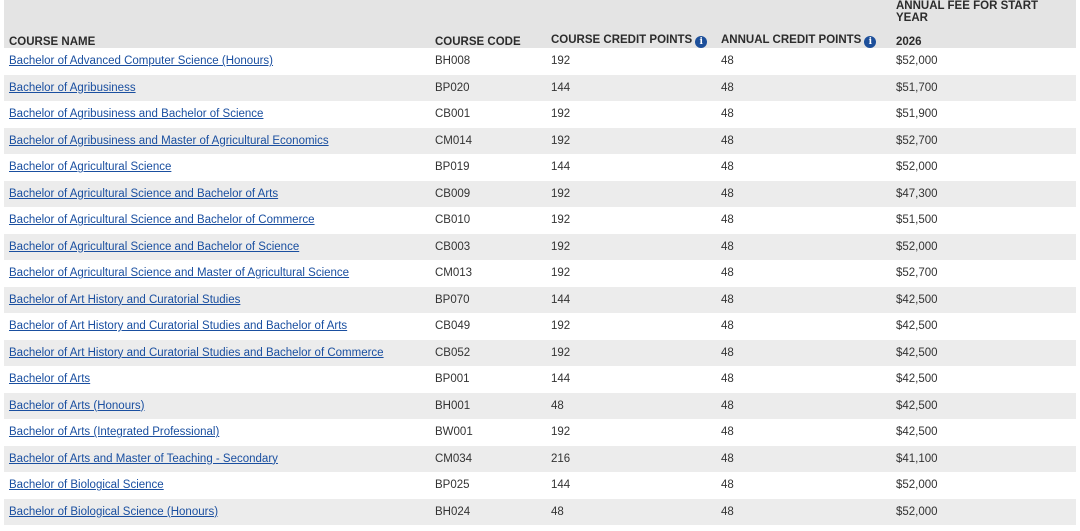 The height and width of the screenshot is (531, 1080). Describe the element at coordinates (488, 36) in the screenshot. I see `header-course-code: COURSE CODE` at that location.